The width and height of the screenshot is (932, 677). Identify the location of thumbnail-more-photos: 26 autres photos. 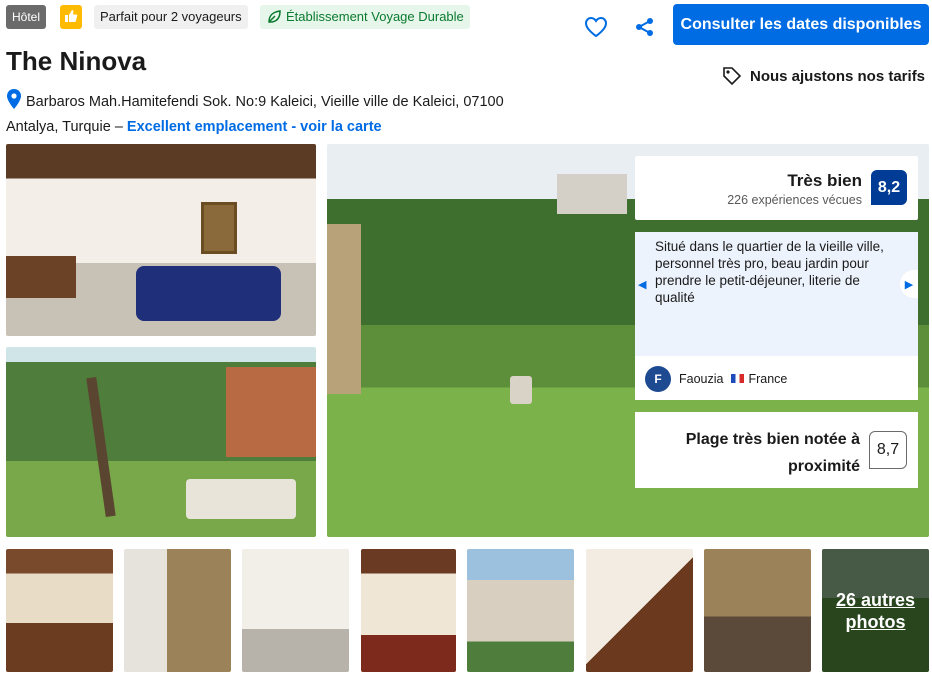
(875, 610).